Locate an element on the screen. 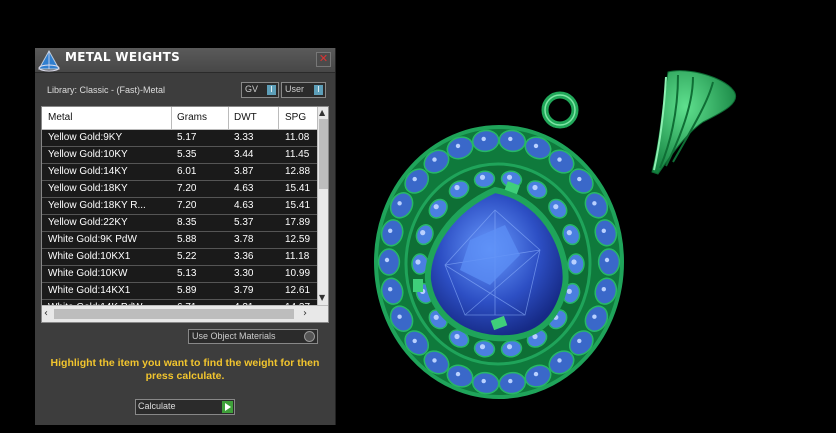  radio-icon is located at coordinates (309, 336).